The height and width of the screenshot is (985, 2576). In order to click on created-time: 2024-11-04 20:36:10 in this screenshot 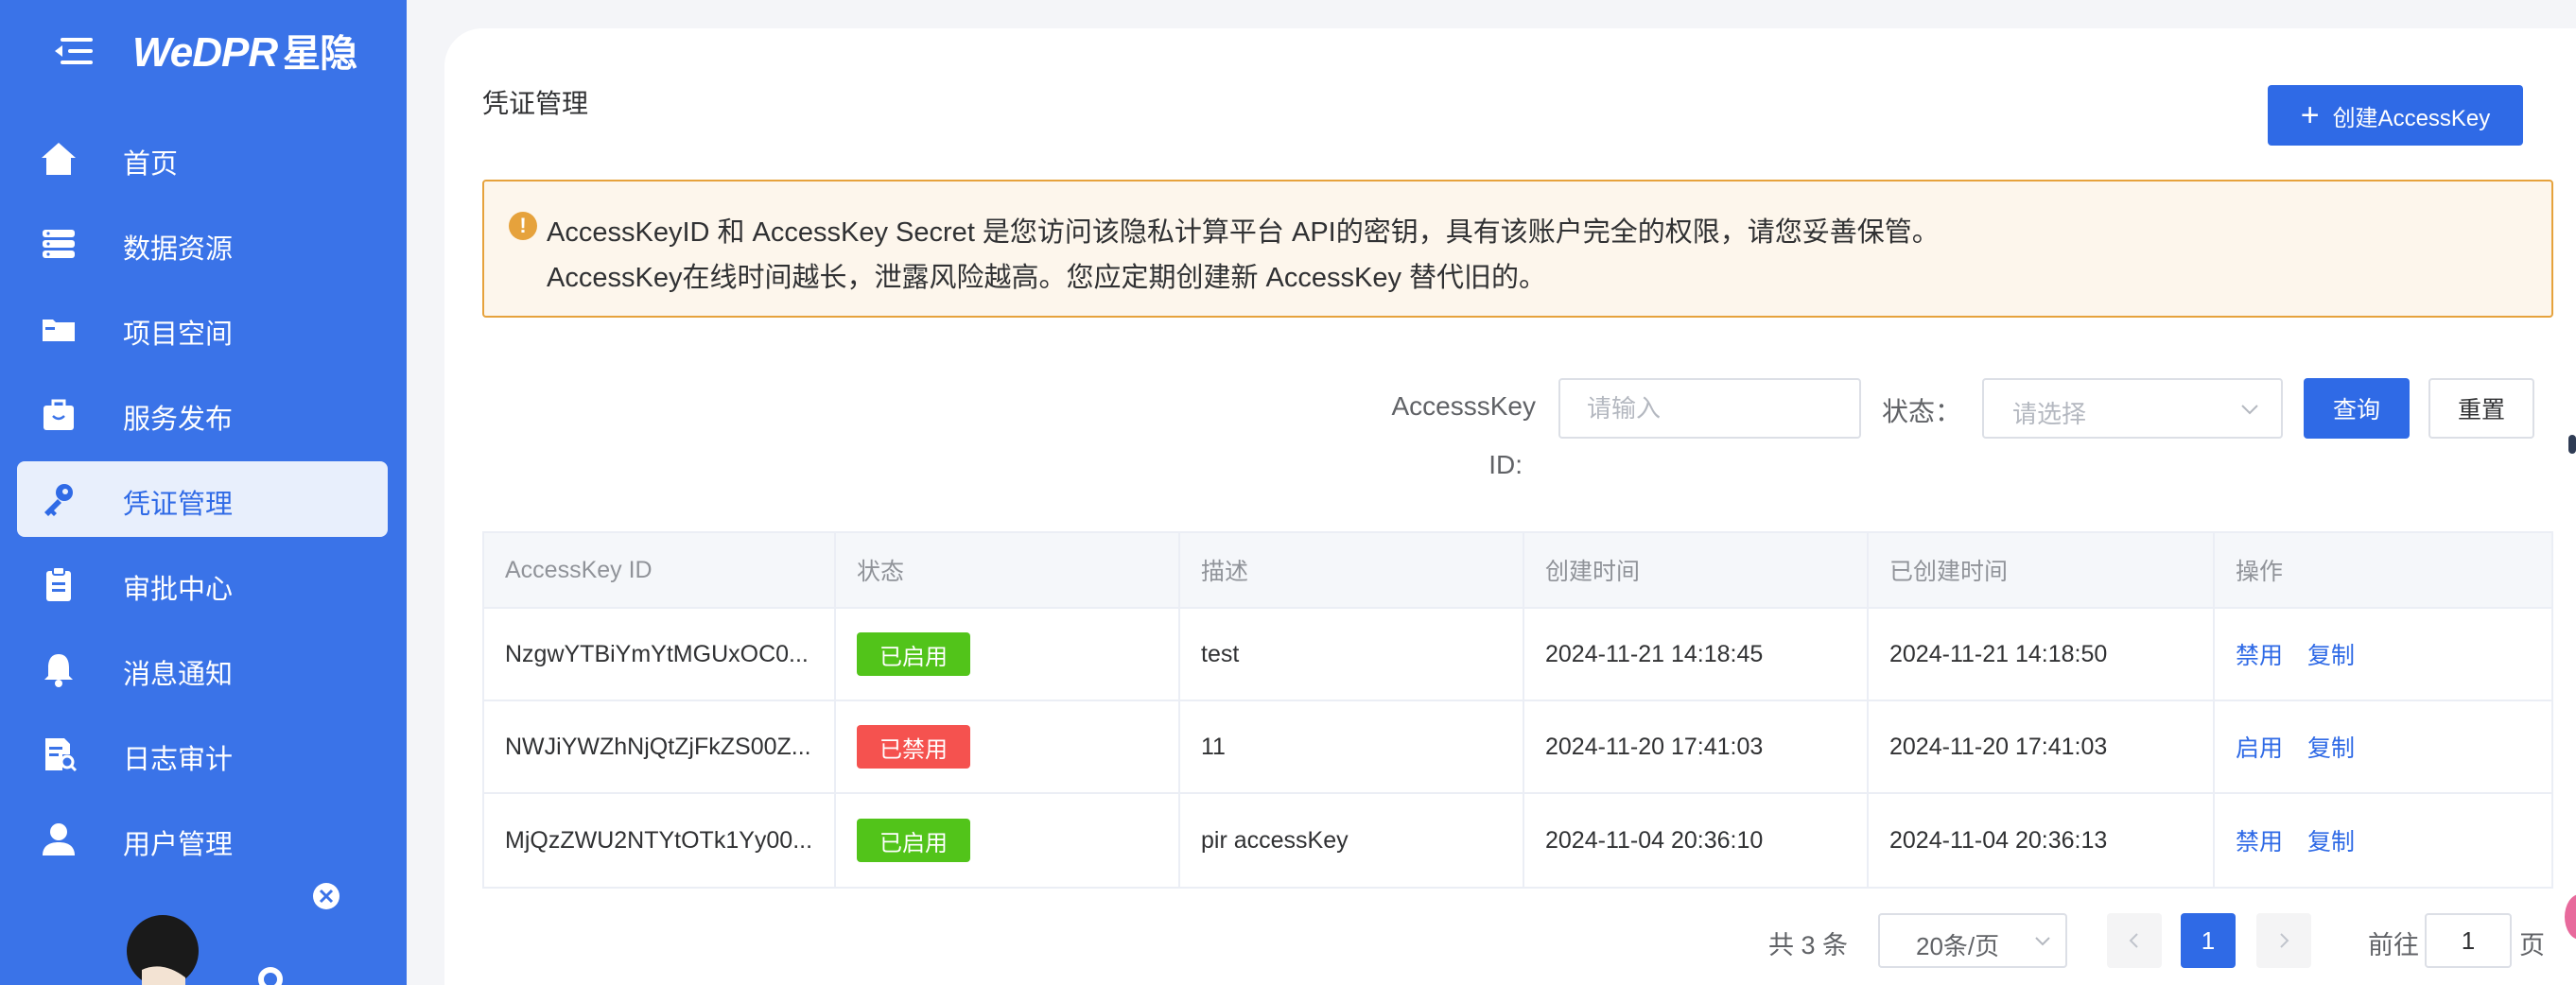, I will do `click(1696, 840)`.